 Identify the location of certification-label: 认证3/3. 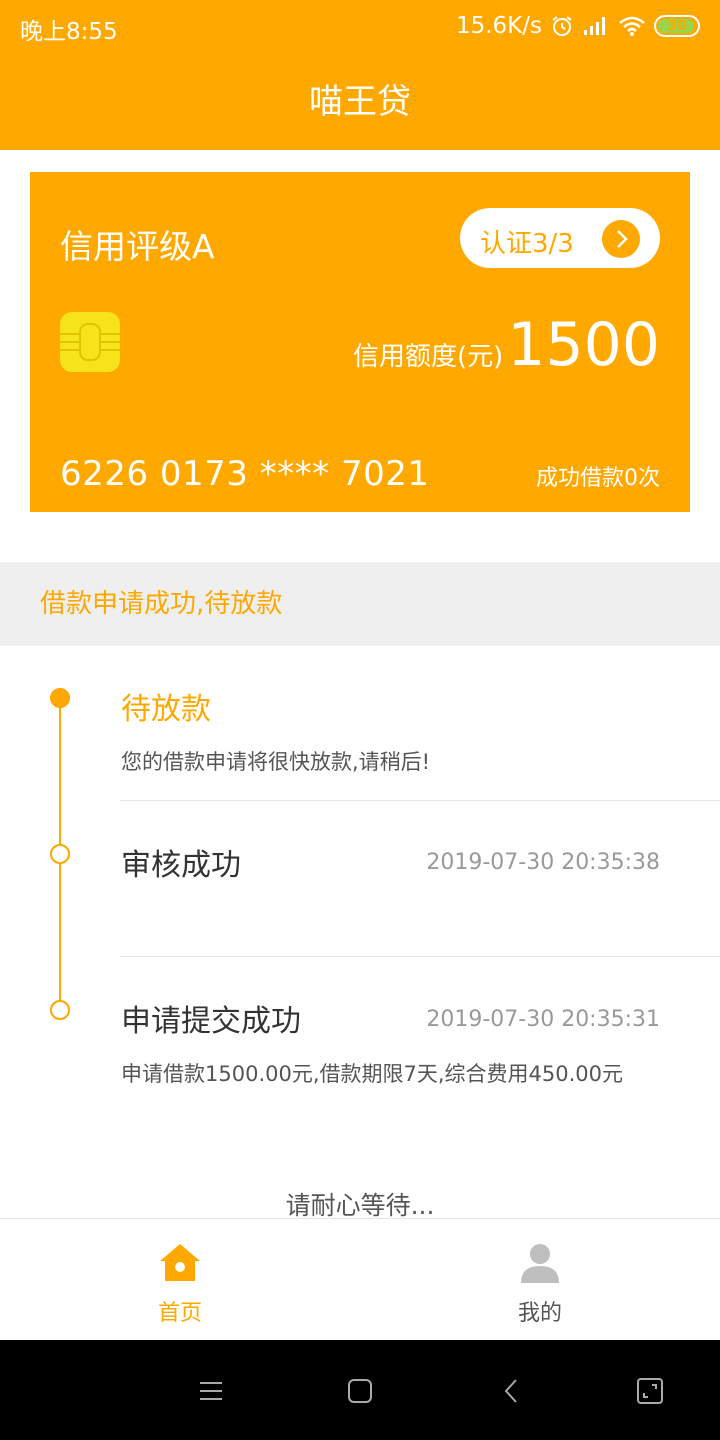
(527, 244).